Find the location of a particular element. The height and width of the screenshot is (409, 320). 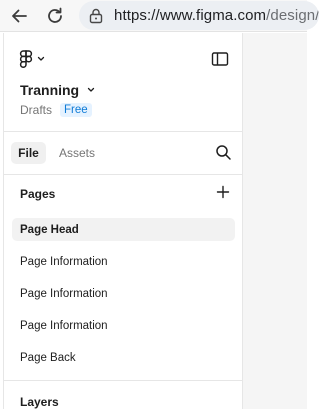

file-meta: Drafts Free is located at coordinates (56, 110).